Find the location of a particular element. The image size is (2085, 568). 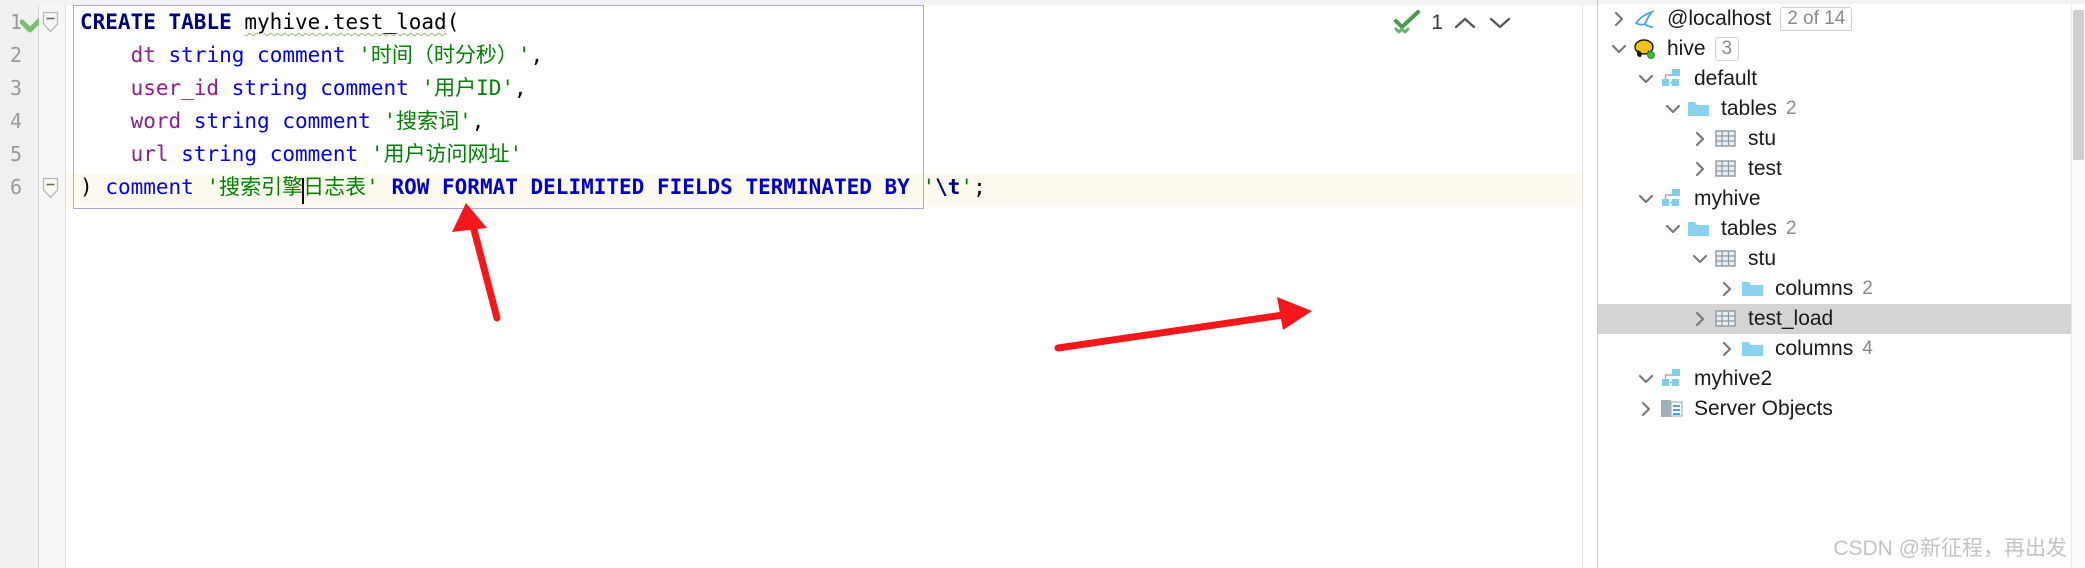

inspection-widget: 1 is located at coordinates (1453, 23).